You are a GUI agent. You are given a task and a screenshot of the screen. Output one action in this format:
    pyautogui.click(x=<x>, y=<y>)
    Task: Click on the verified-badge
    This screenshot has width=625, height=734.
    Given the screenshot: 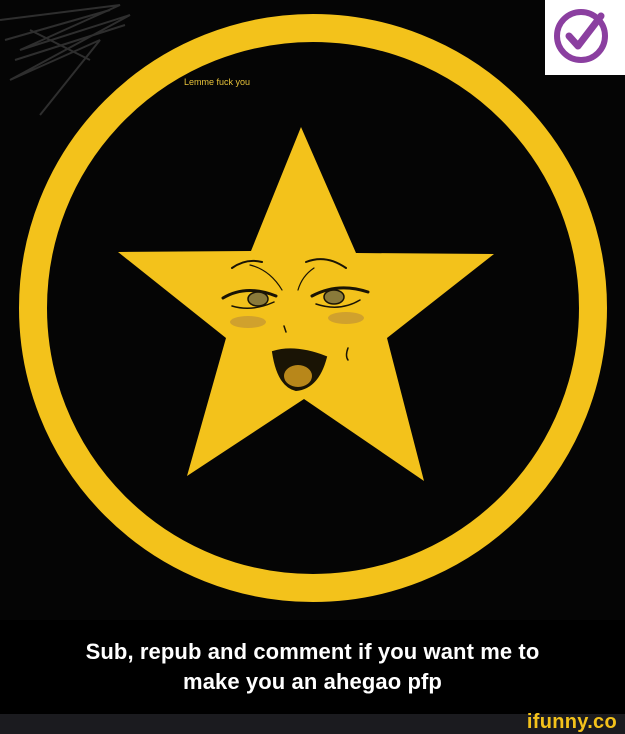 What is the action you would take?
    pyautogui.click(x=585, y=37)
    